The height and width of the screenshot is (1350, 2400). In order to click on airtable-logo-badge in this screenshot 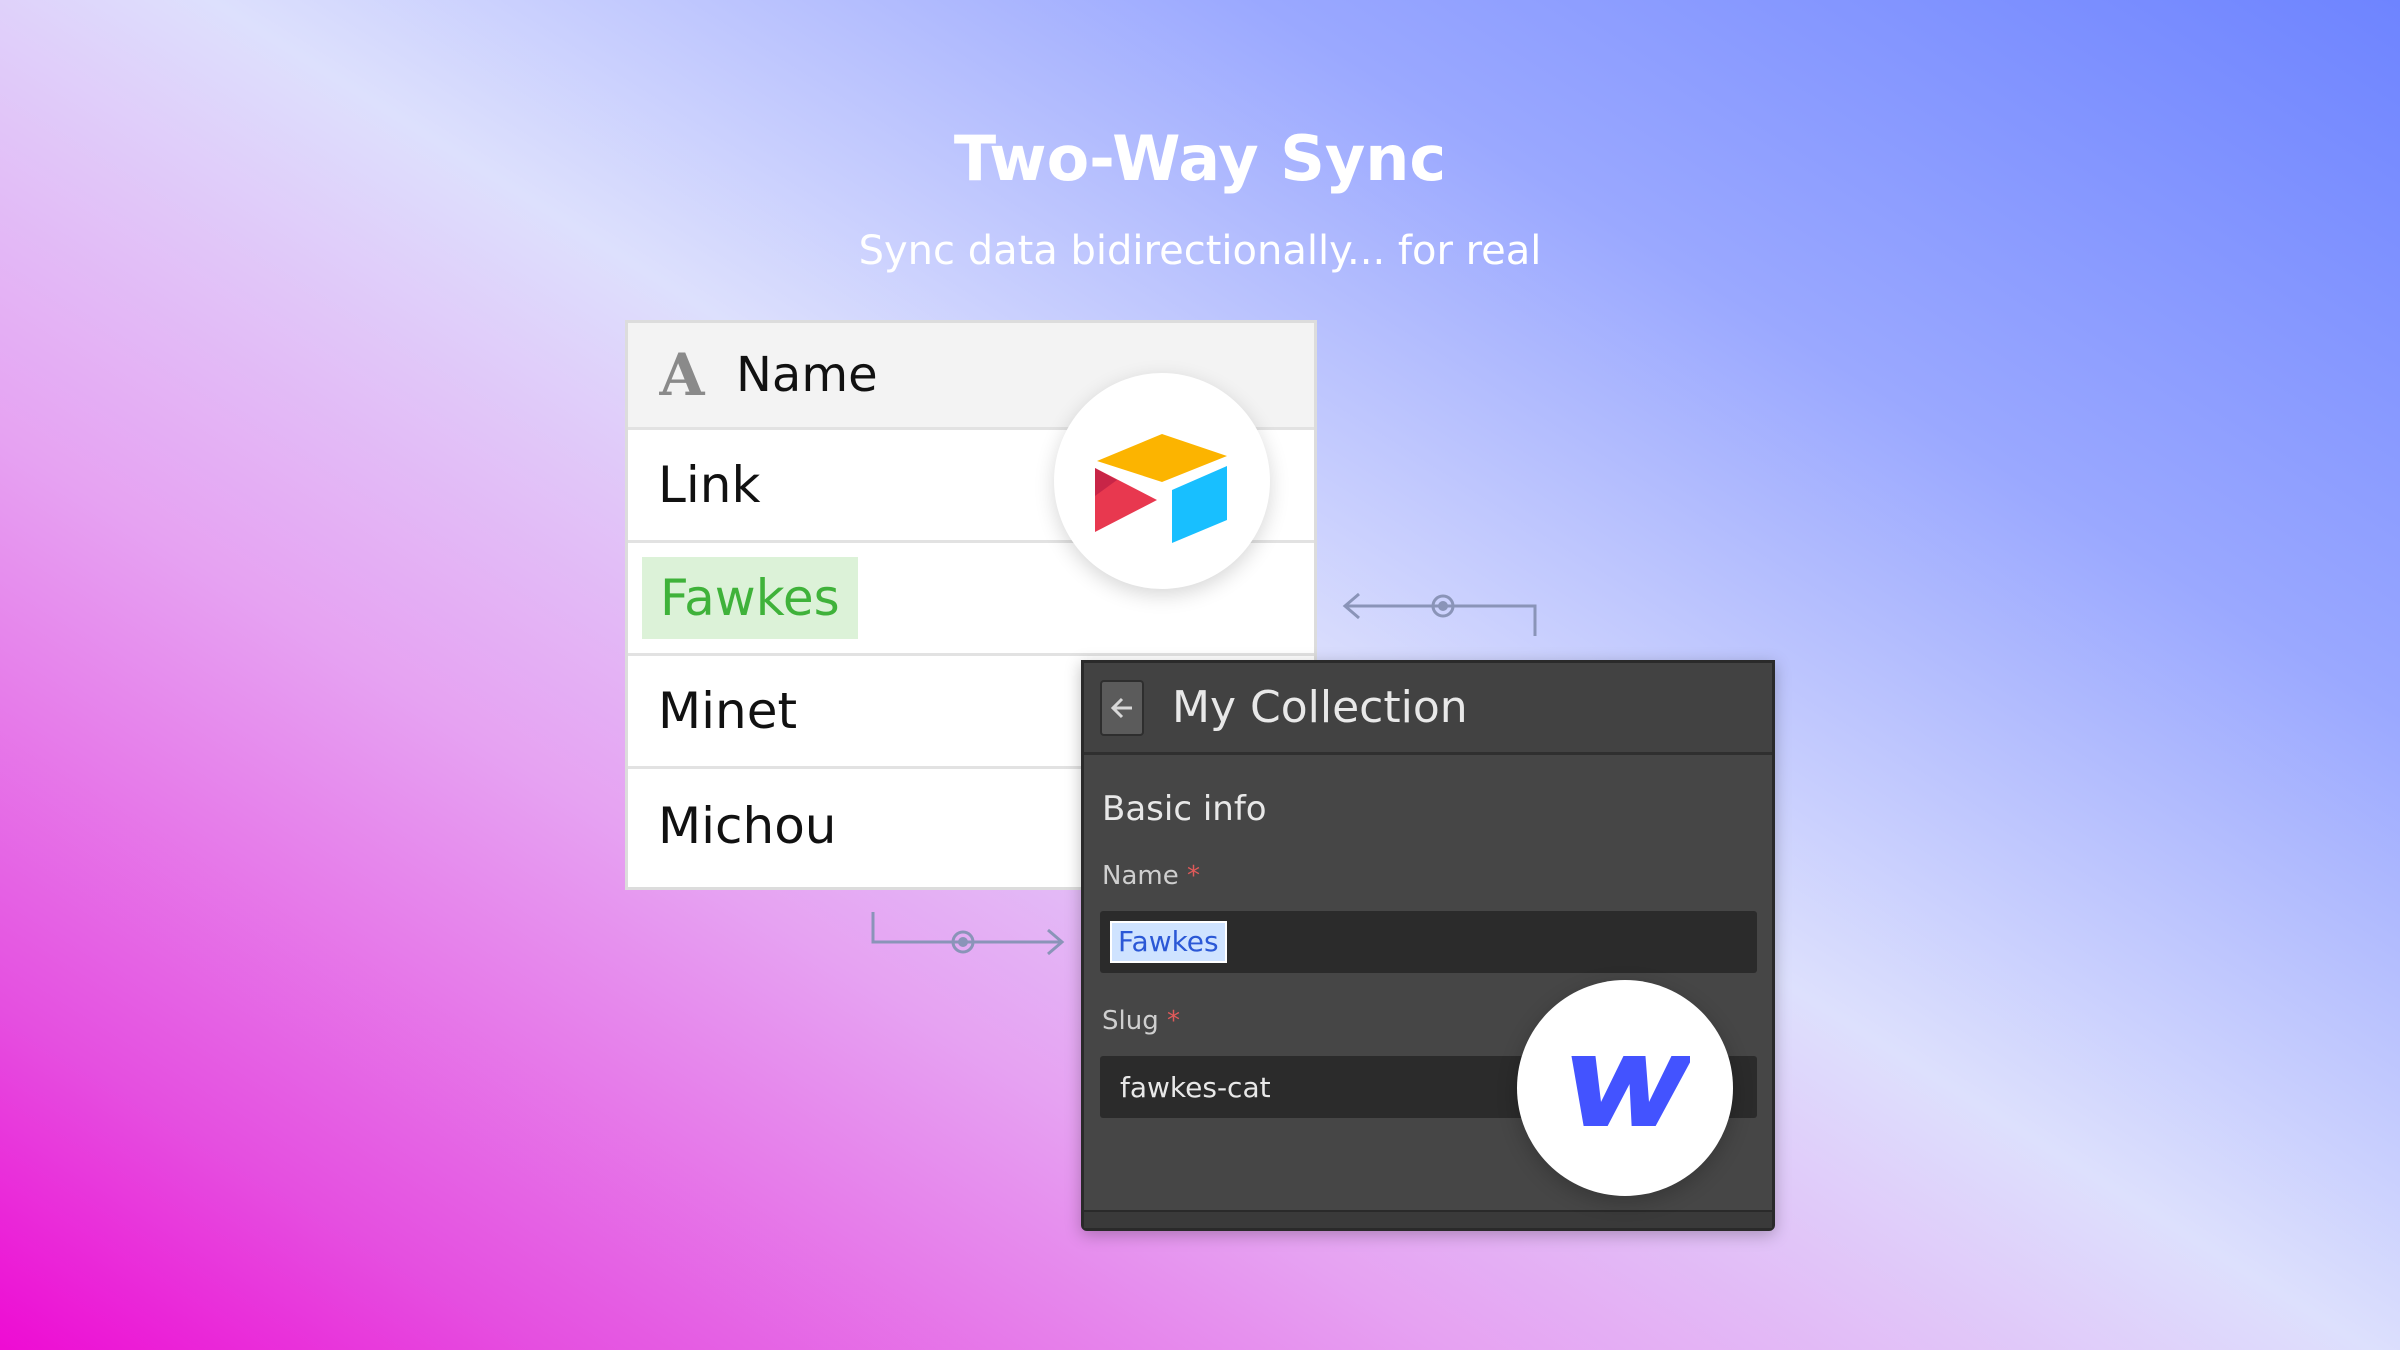, I will do `click(1162, 481)`.